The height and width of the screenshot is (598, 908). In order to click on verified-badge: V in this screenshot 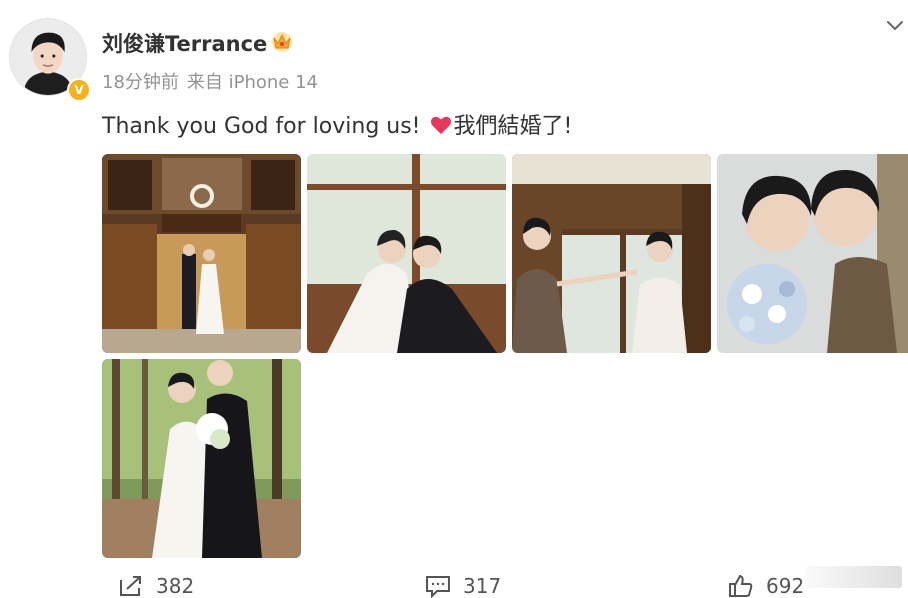, I will do `click(79, 90)`.